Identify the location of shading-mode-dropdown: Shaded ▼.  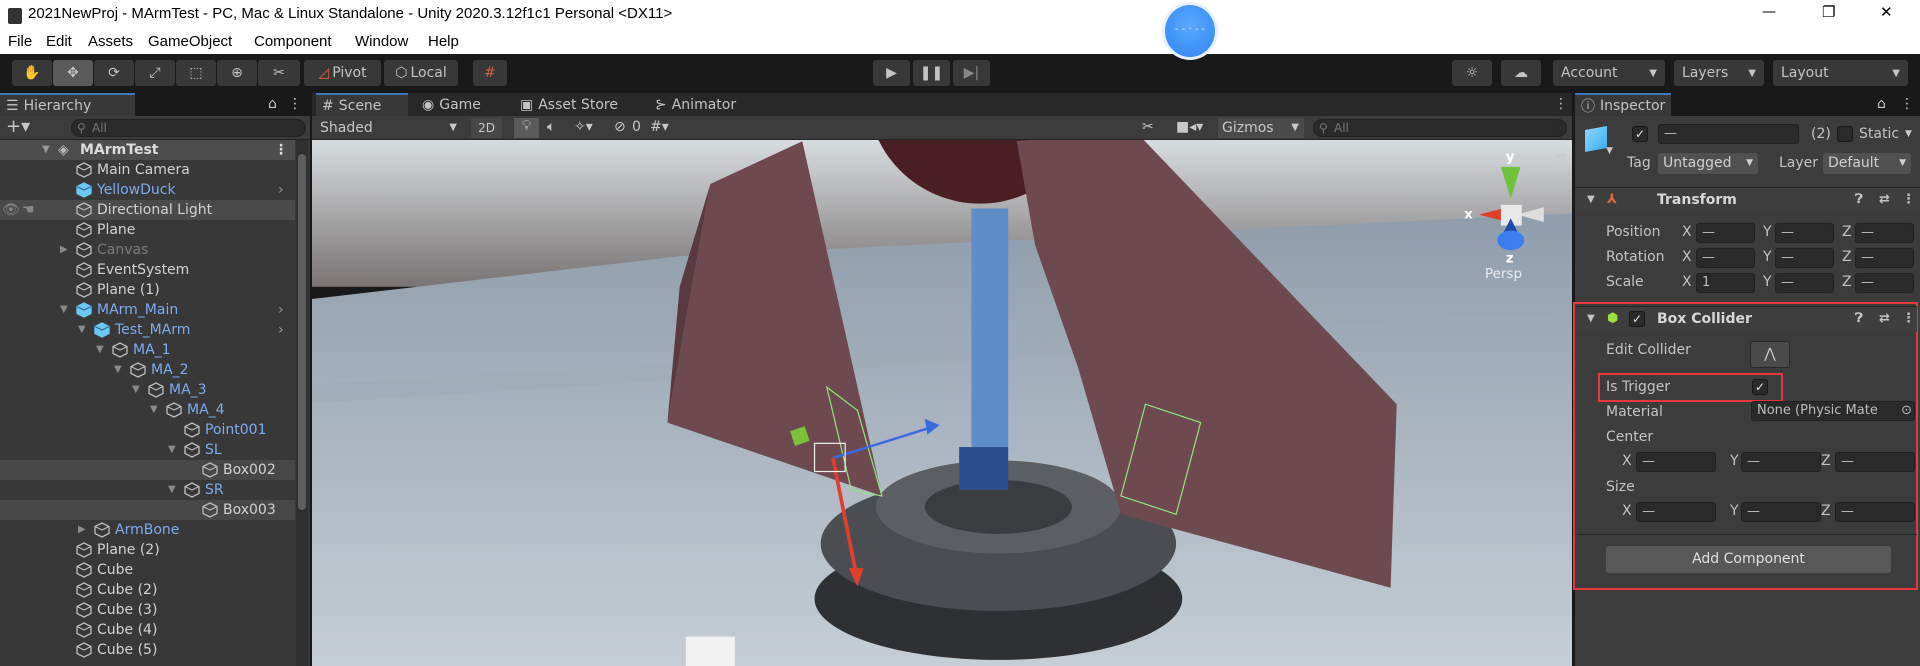
(389, 128).